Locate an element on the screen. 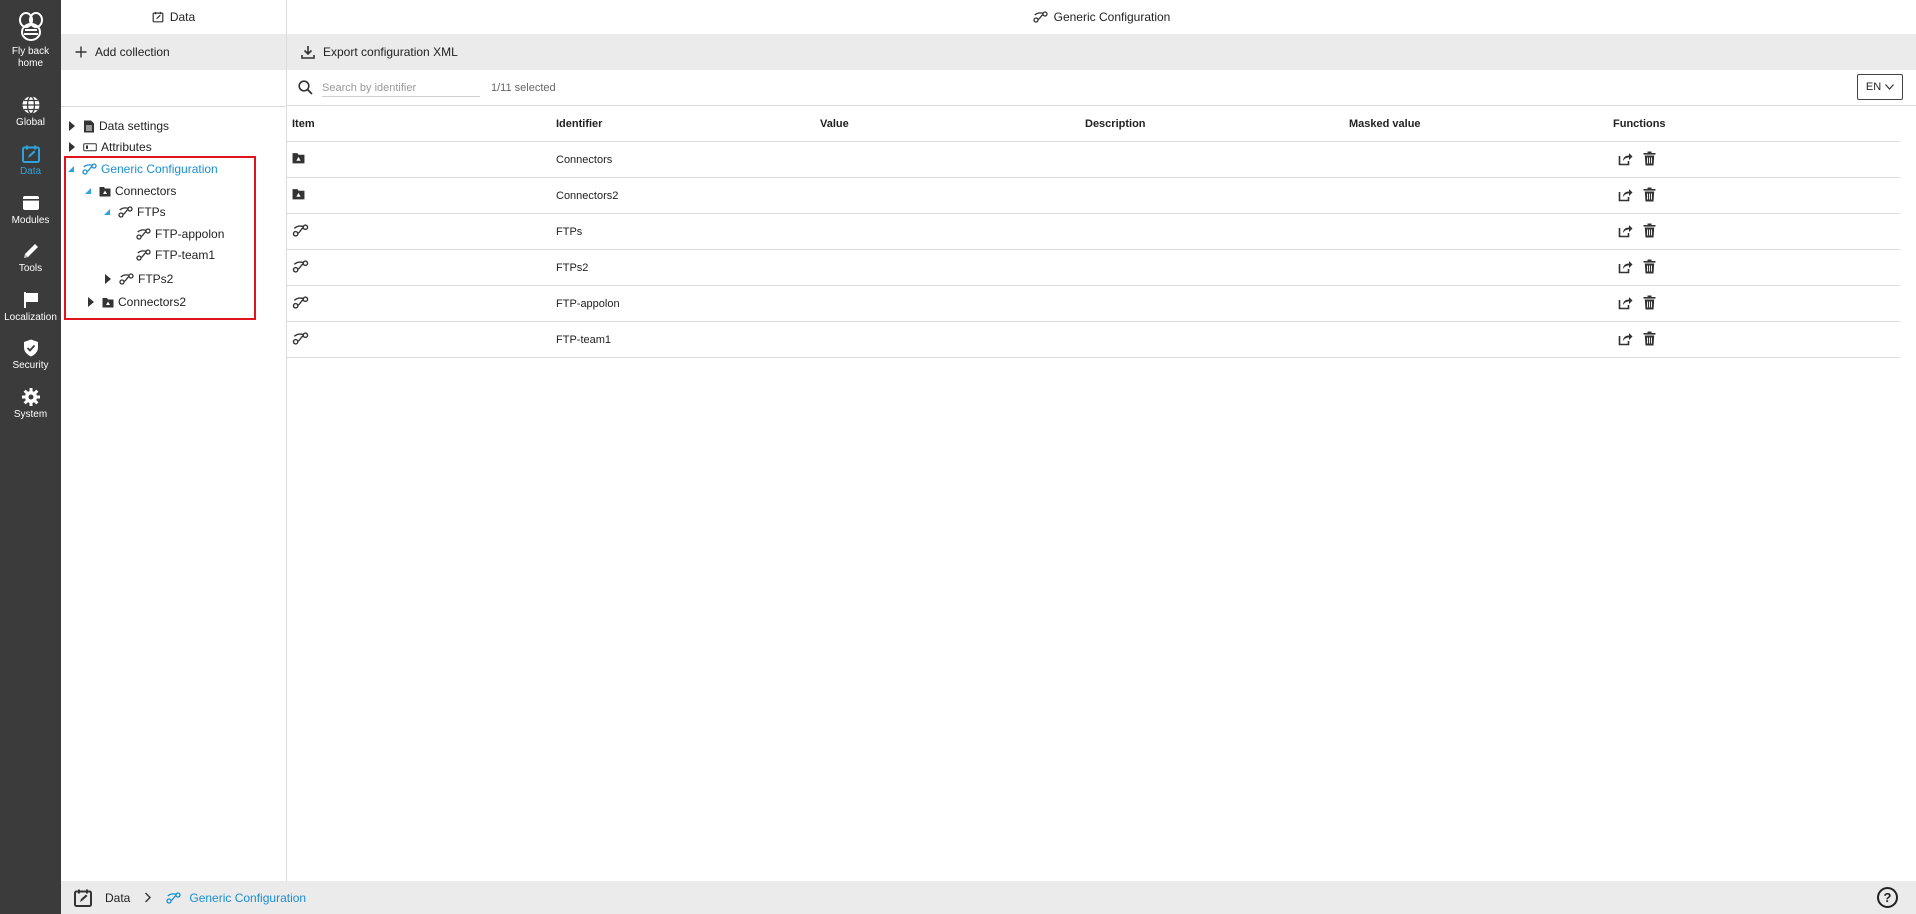  language-value: EN is located at coordinates (1873, 87).